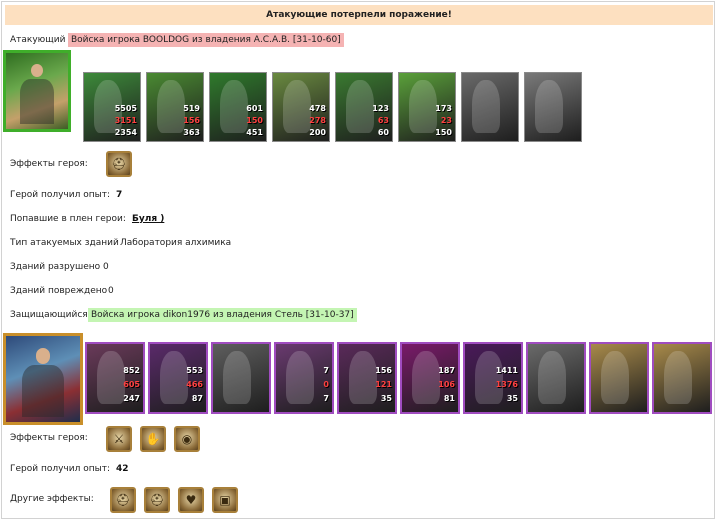  Describe the element at coordinates (360, 106) in the screenshot. I see `elf-archer-unit-icon` at that location.